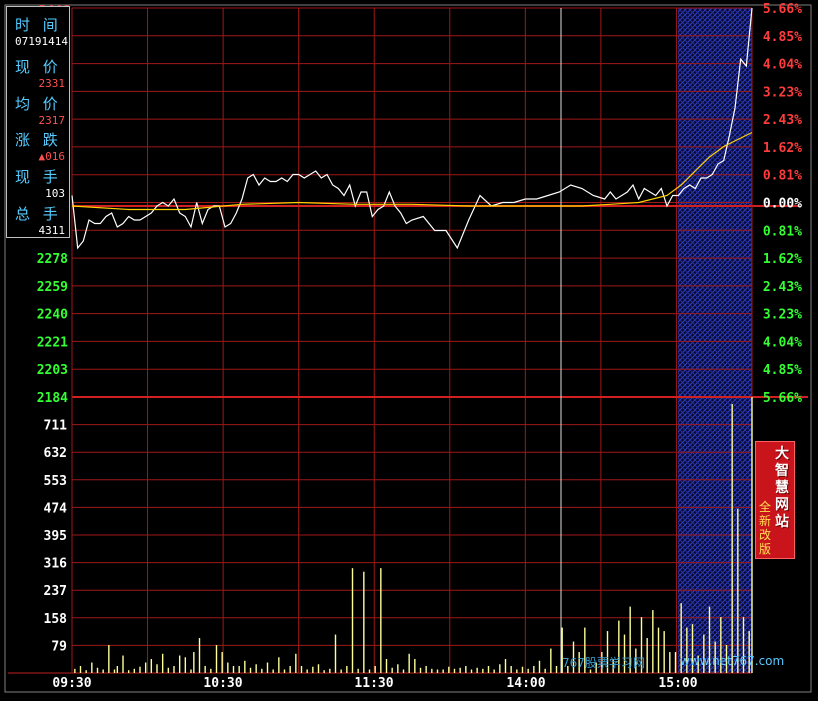 The image size is (818, 701). What do you see at coordinates (765, 528) in the screenshot?
I see `promo-subtitle: 全新改版` at bounding box center [765, 528].